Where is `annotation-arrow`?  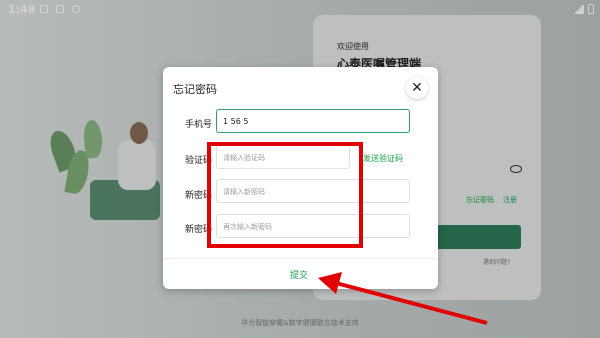
annotation-arrow is located at coordinates (403, 298).